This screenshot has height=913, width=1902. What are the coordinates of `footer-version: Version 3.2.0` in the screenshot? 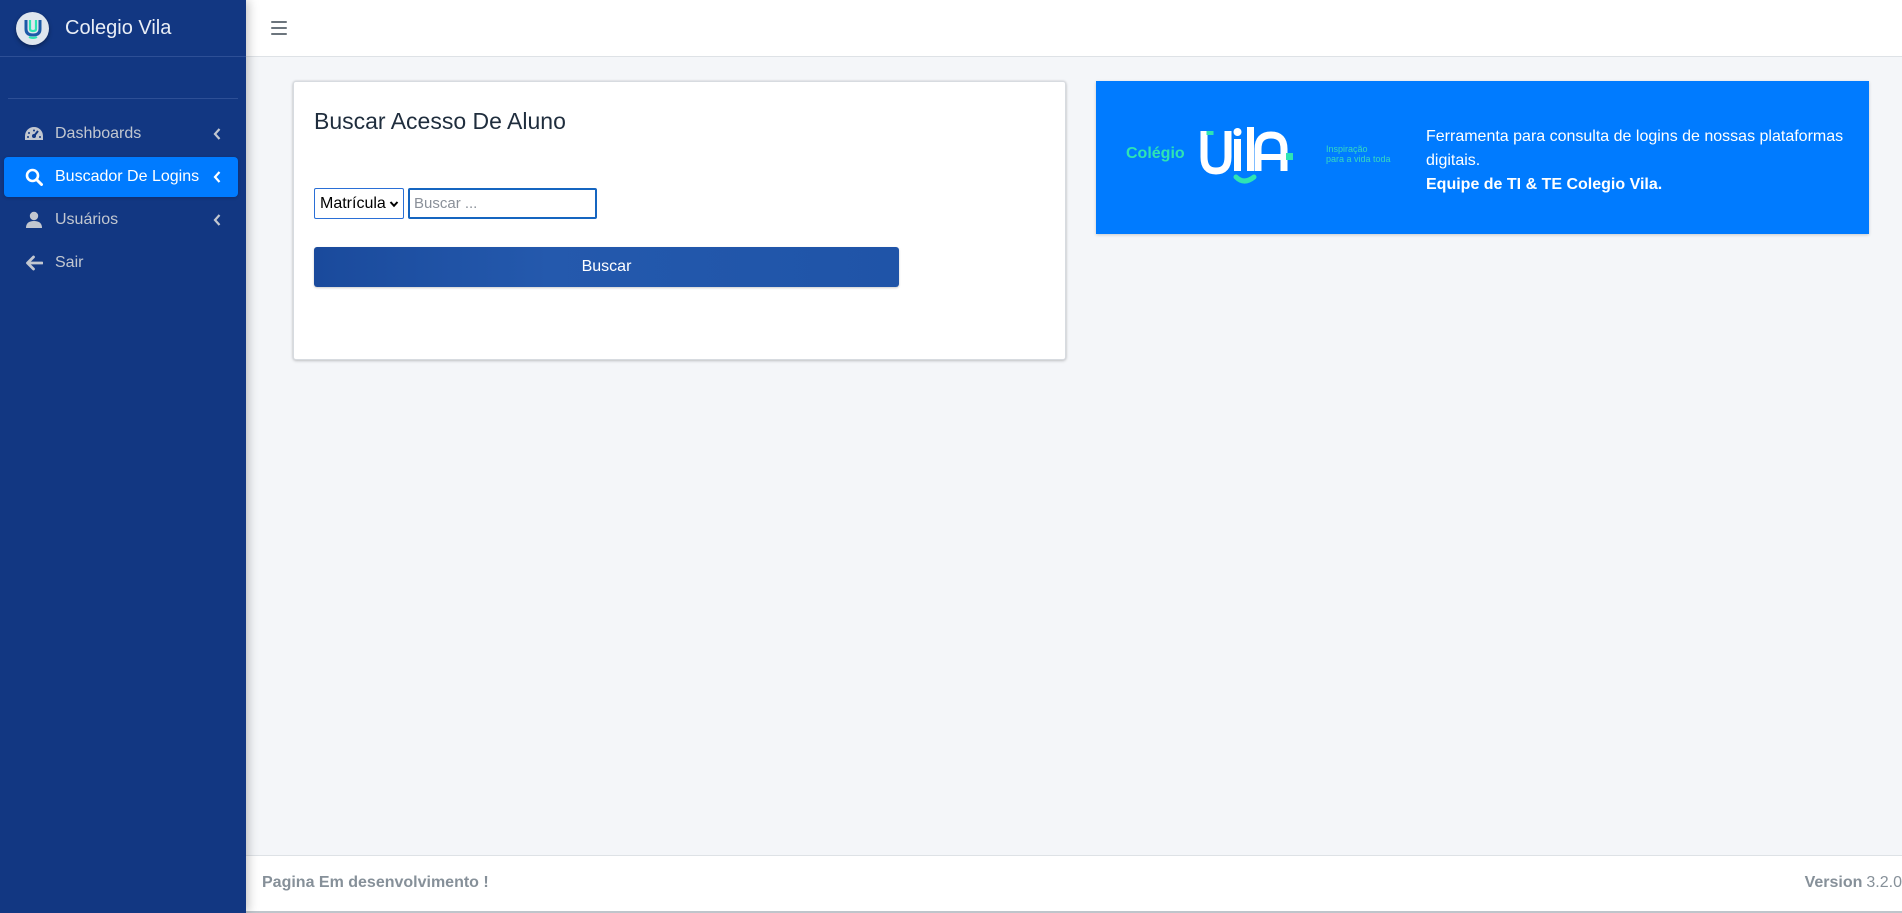 It's located at (1853, 883).